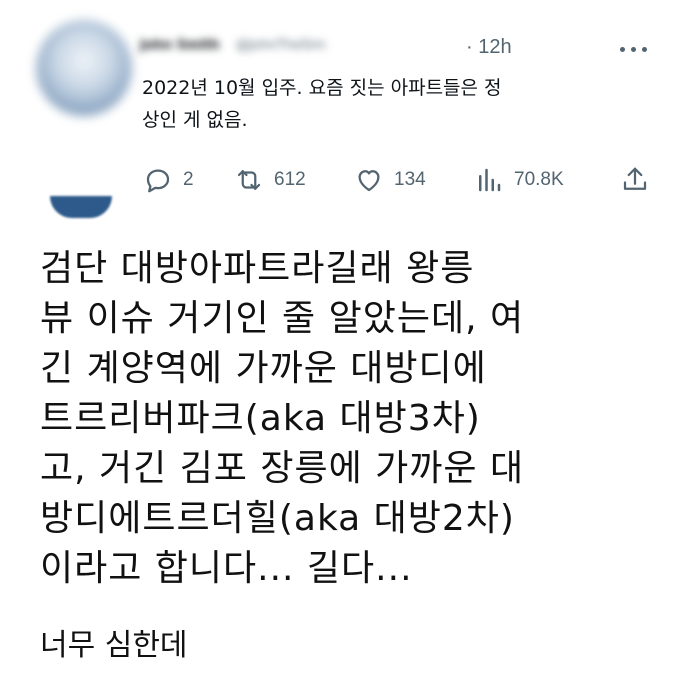 The image size is (697, 685). I want to click on reply-button: 2, so click(168, 180).